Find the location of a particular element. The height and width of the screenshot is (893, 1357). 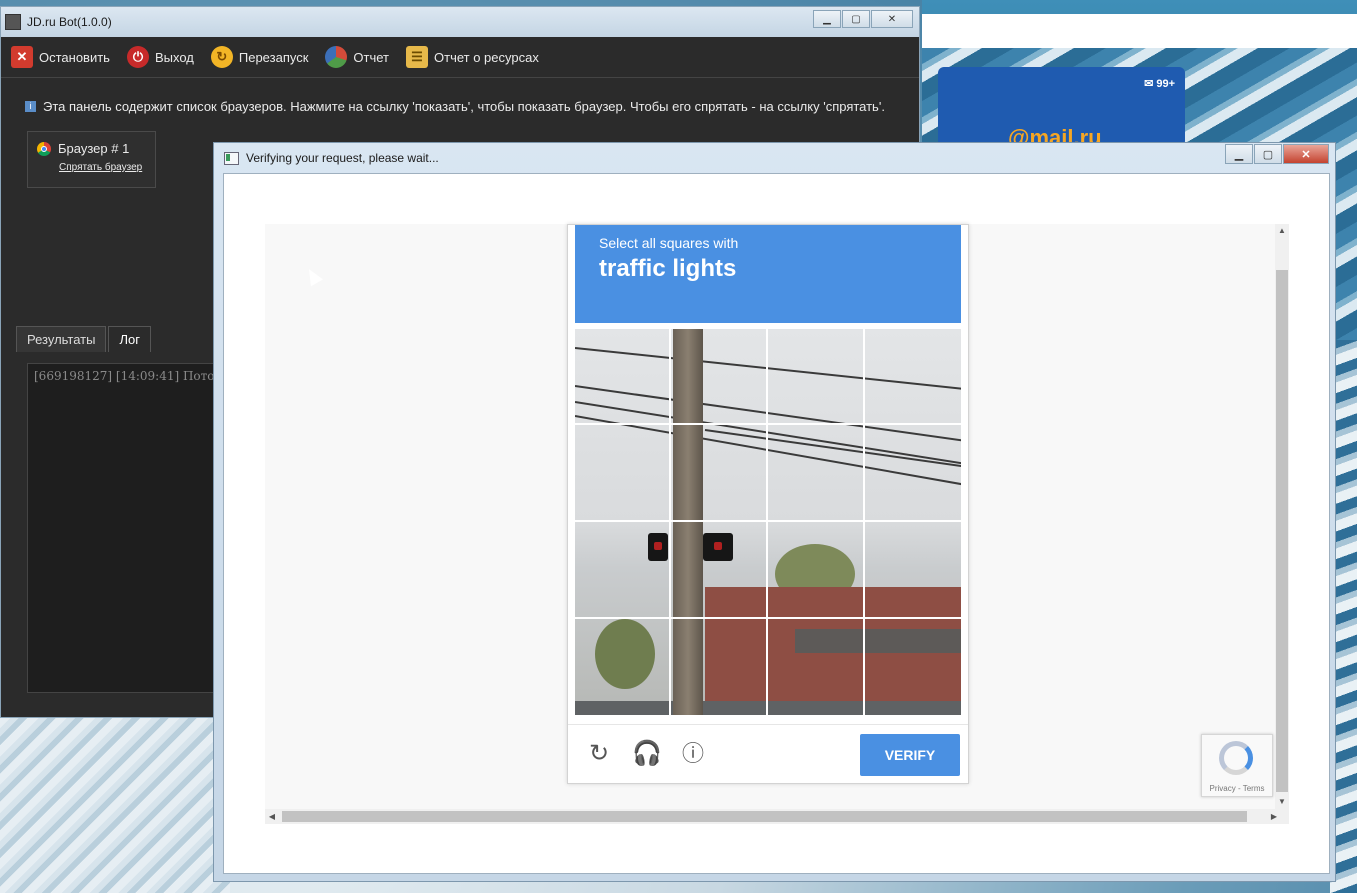

reload-icon: ↻ is located at coordinates (599, 754).